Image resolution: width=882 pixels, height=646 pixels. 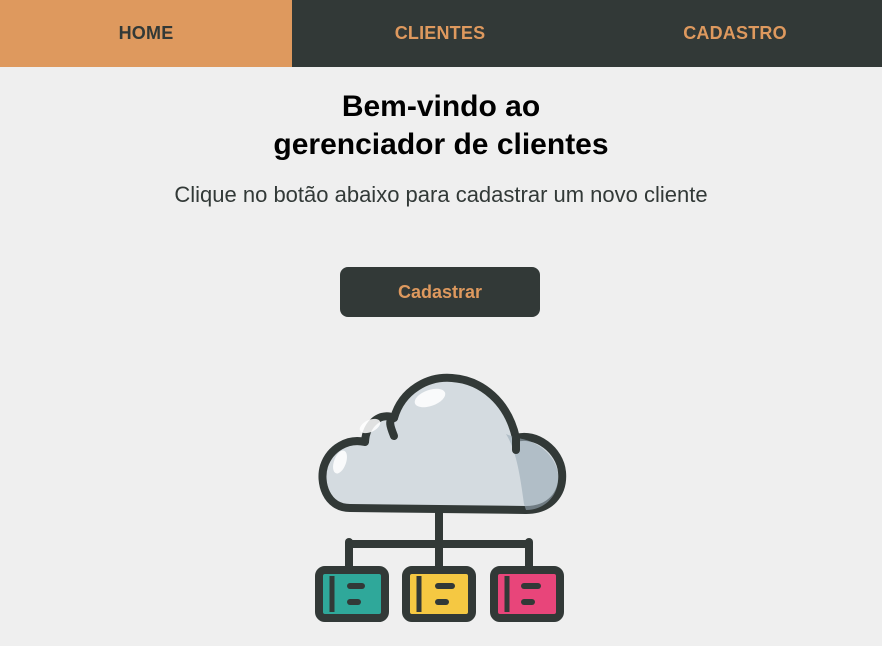 What do you see at coordinates (439, 594) in the screenshot?
I see `node-yellow` at bounding box center [439, 594].